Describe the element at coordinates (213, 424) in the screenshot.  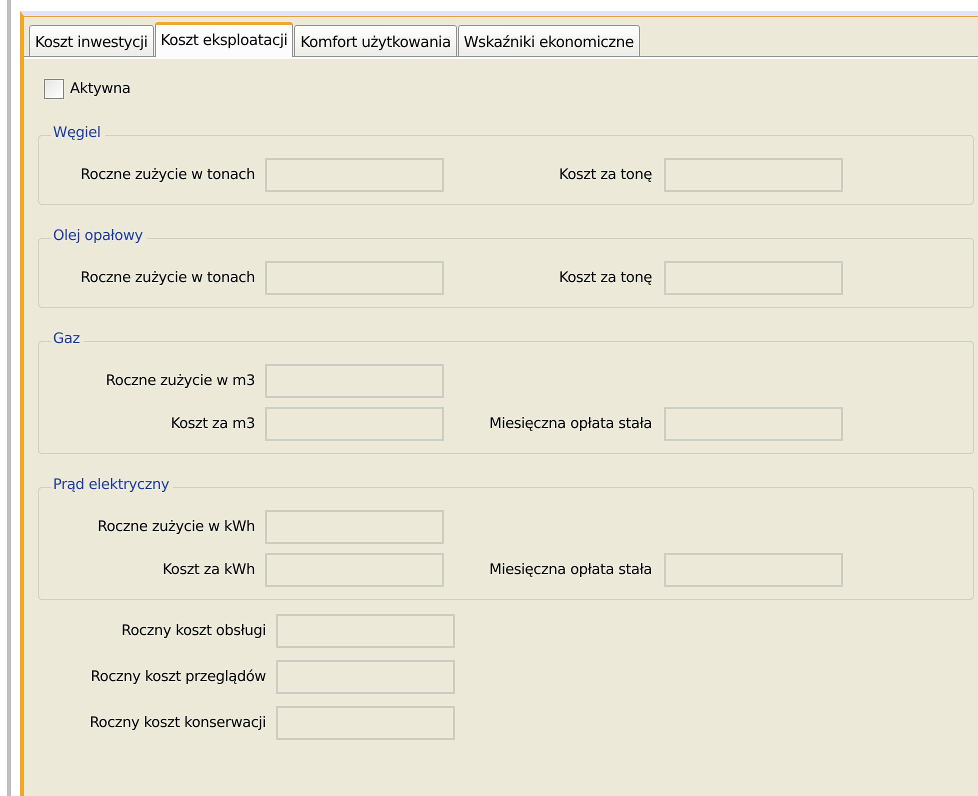
I see `field-label: Koszt za m3` at that location.